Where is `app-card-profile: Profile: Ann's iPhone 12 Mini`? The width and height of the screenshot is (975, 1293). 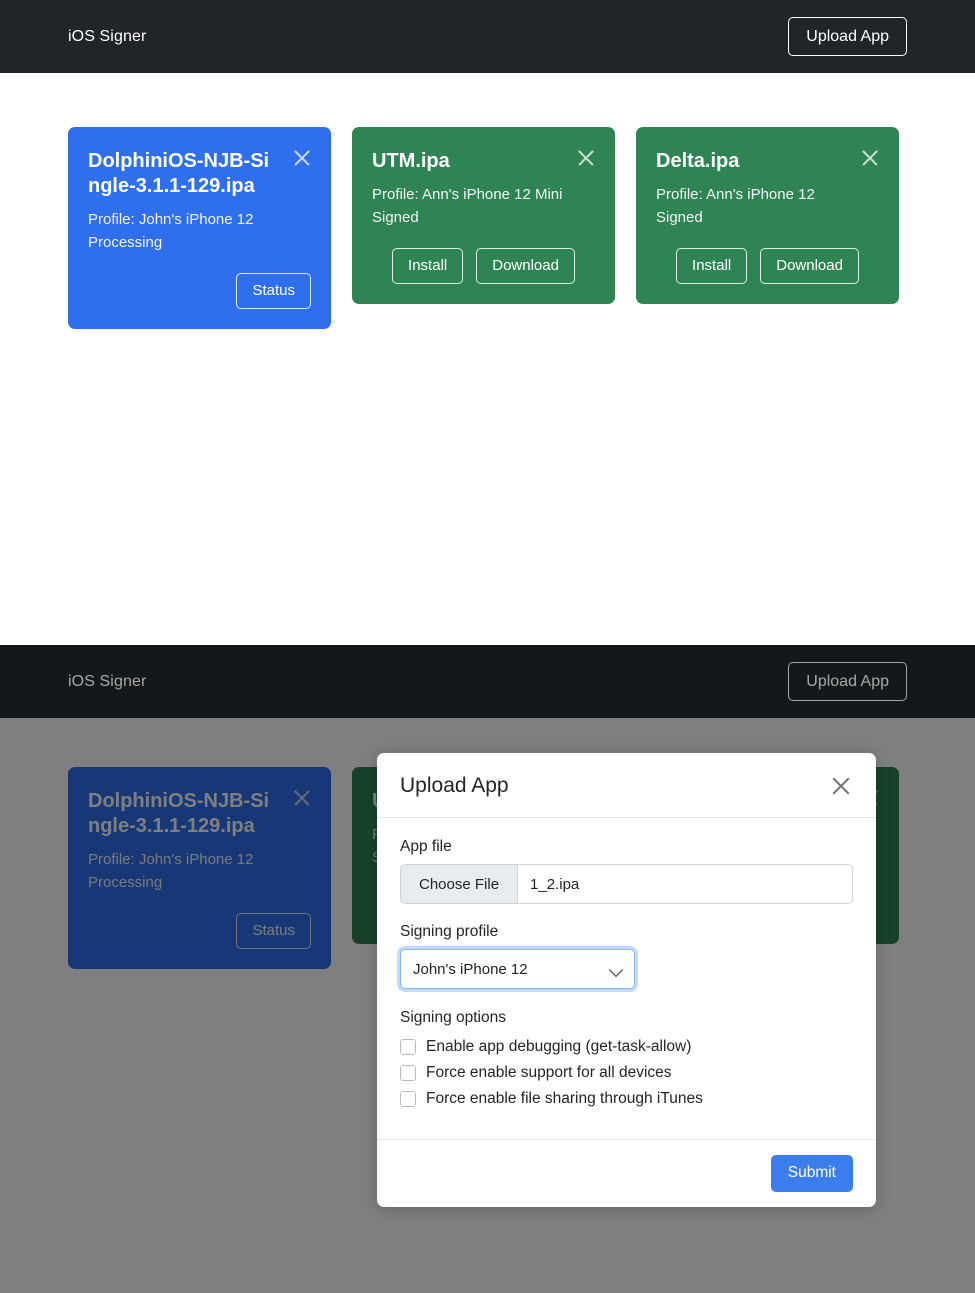 app-card-profile: Profile: Ann's iPhone 12 Mini is located at coordinates (467, 194).